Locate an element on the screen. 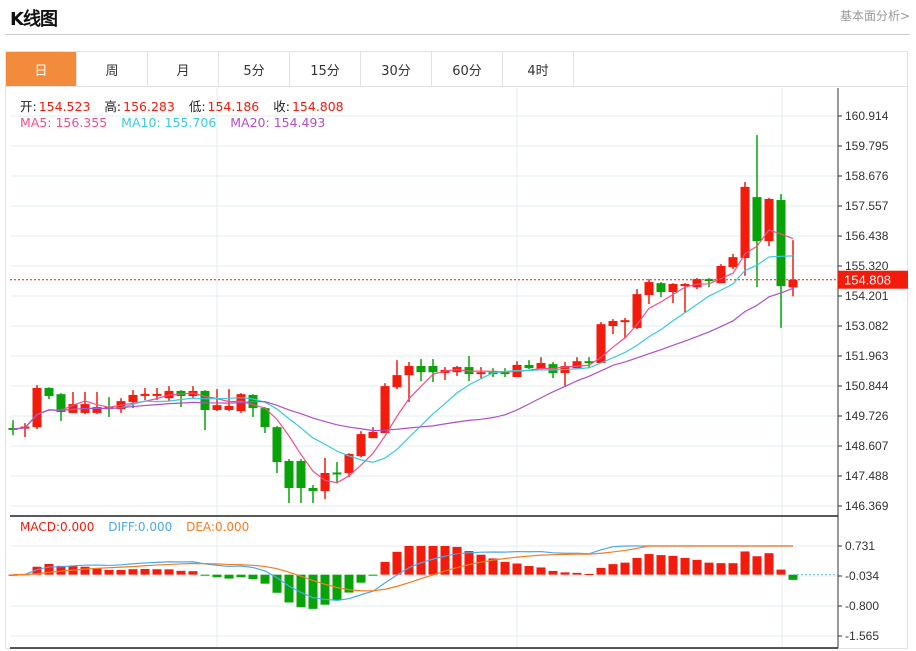 The image size is (916, 651). price-tick-label: 156.438 is located at coordinates (867, 236).